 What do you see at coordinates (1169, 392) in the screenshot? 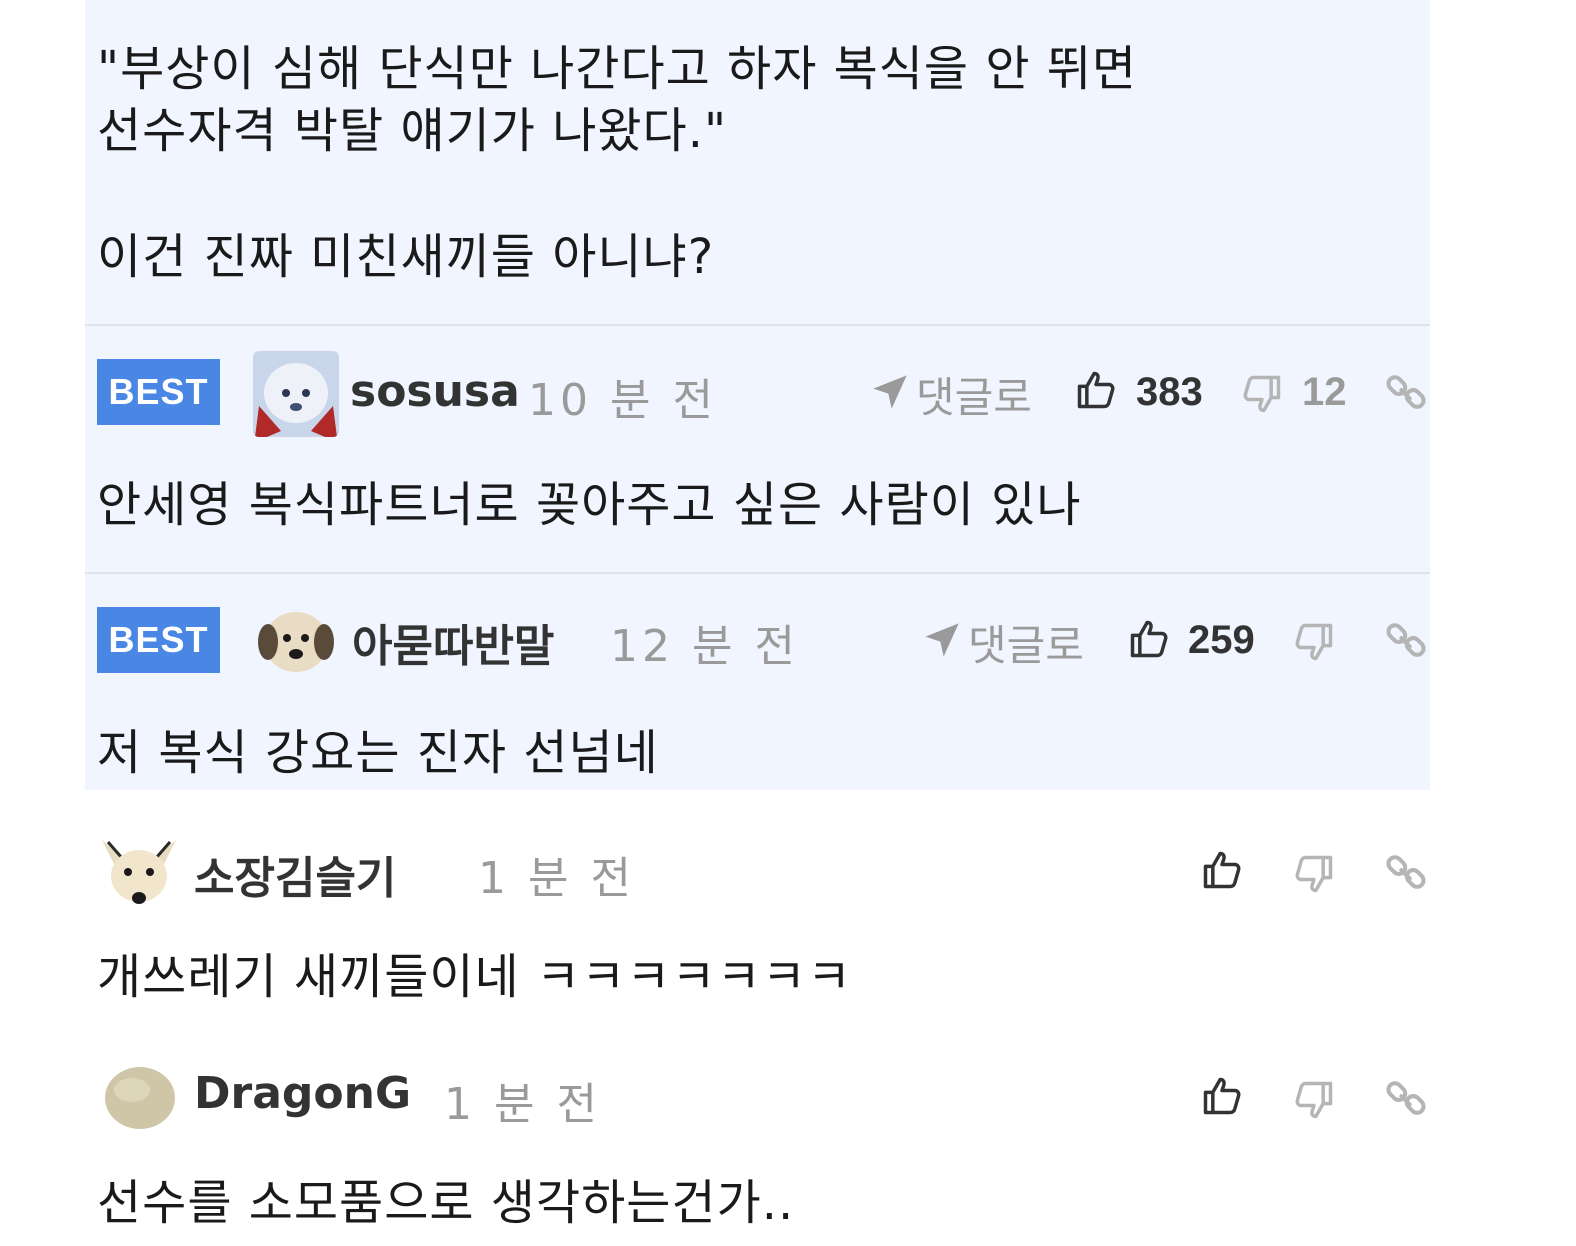
I see `like-count: 383` at bounding box center [1169, 392].